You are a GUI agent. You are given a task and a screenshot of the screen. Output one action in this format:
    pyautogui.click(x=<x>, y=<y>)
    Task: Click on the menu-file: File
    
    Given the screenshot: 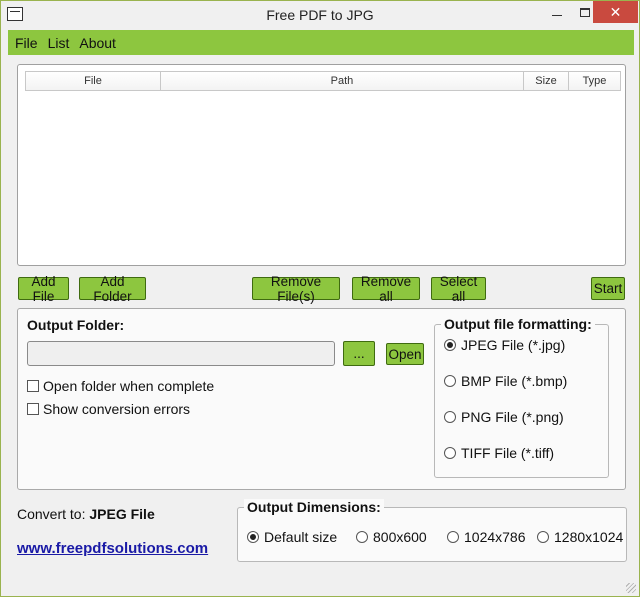 What is the action you would take?
    pyautogui.click(x=25, y=43)
    